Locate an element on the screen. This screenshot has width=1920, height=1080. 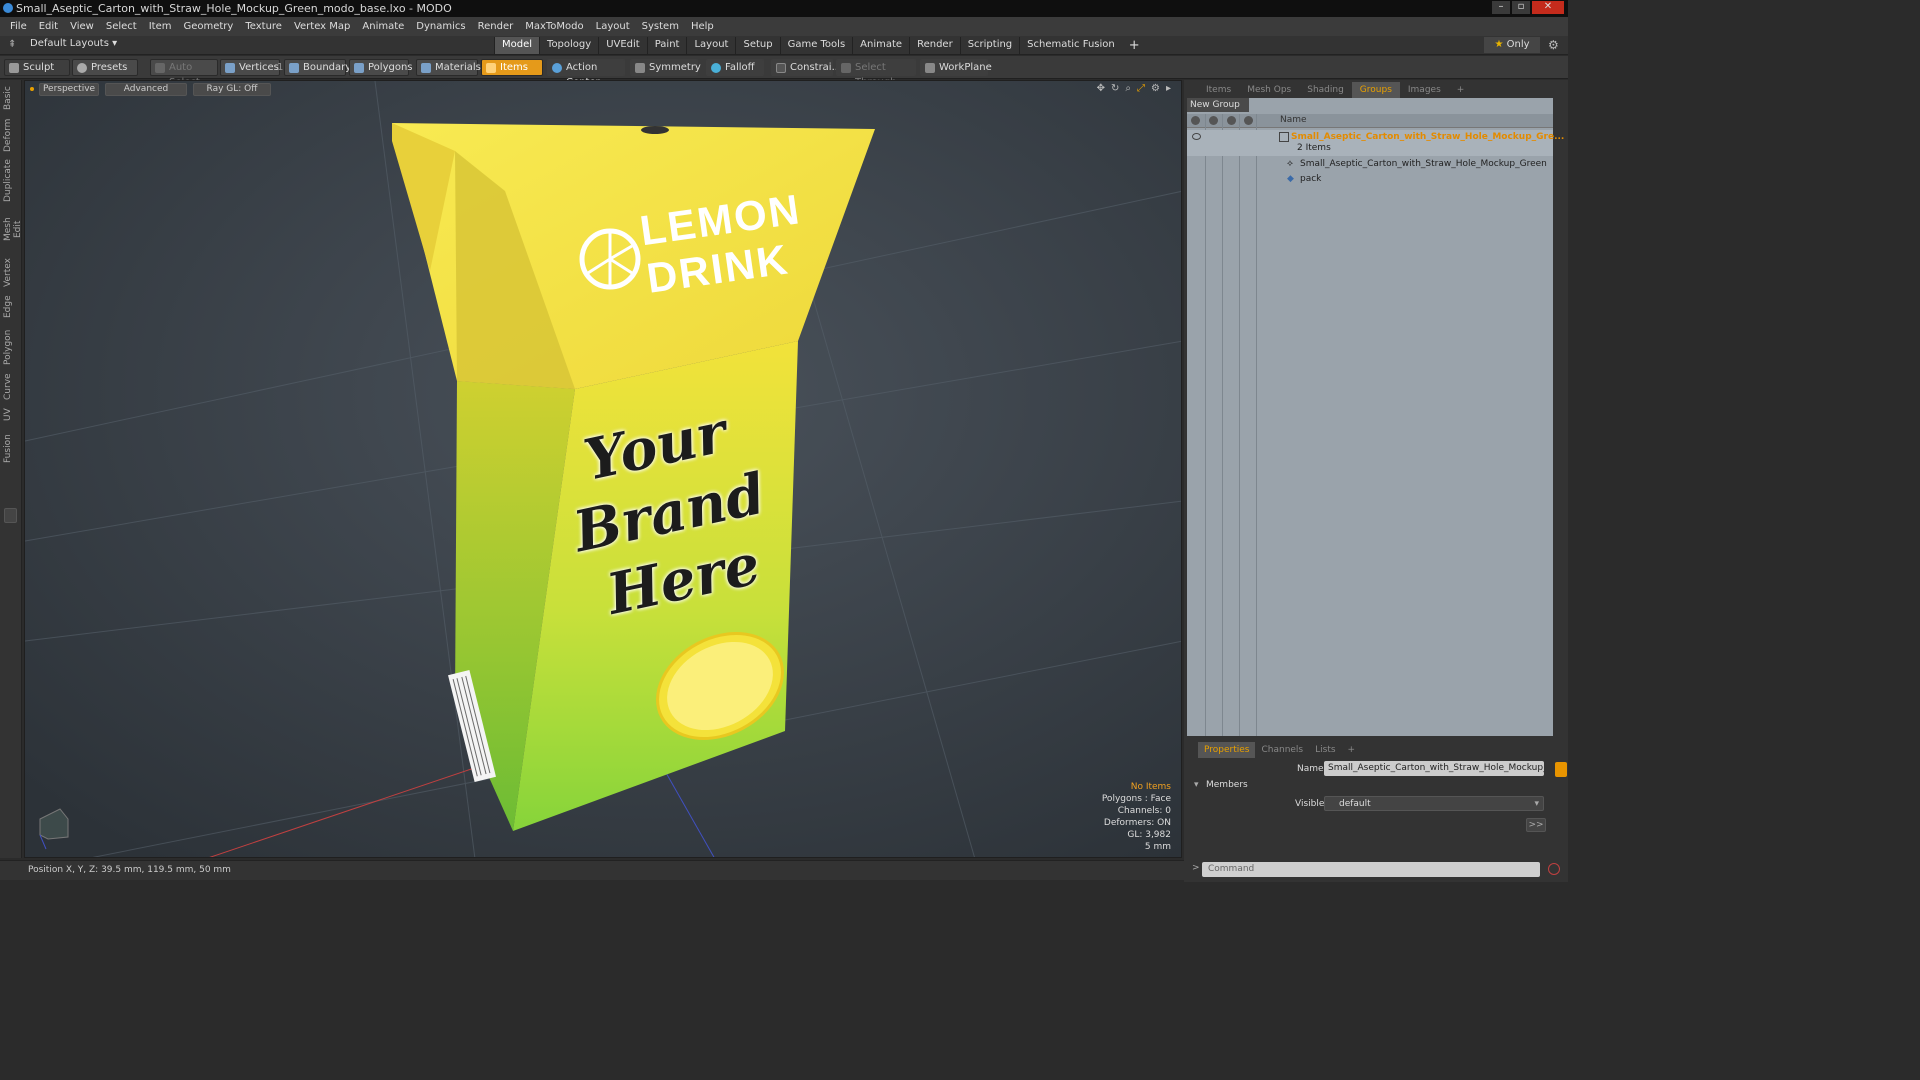
tab-groups: Groups is located at coordinates (1375, 90).